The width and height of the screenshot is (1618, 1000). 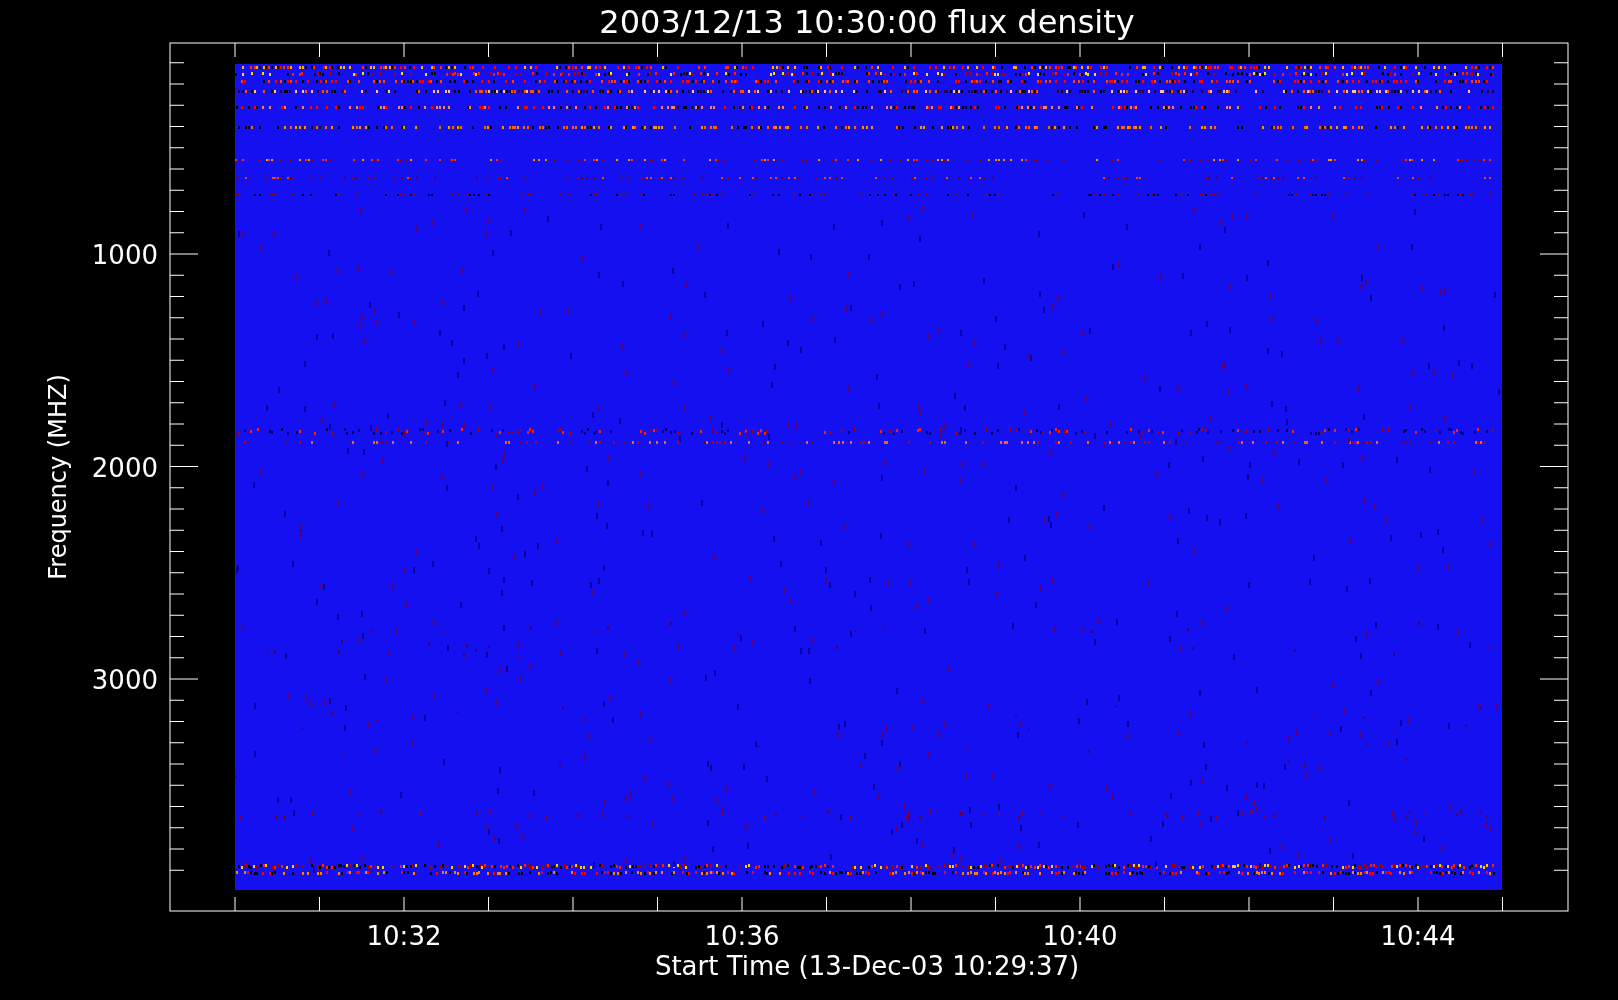 I want to click on tick-label: 1000, so click(x=124, y=255).